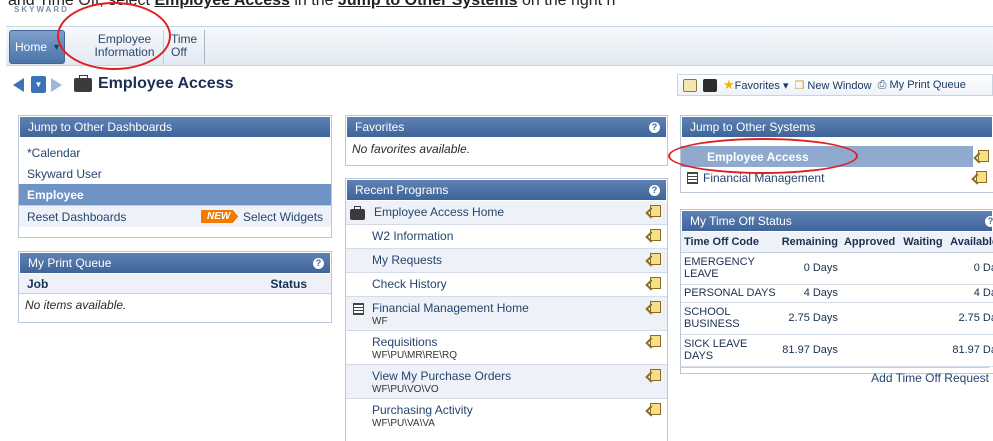  Describe the element at coordinates (506, 190) in the screenshot. I see `recent-programs-header: Recent Programs?` at that location.